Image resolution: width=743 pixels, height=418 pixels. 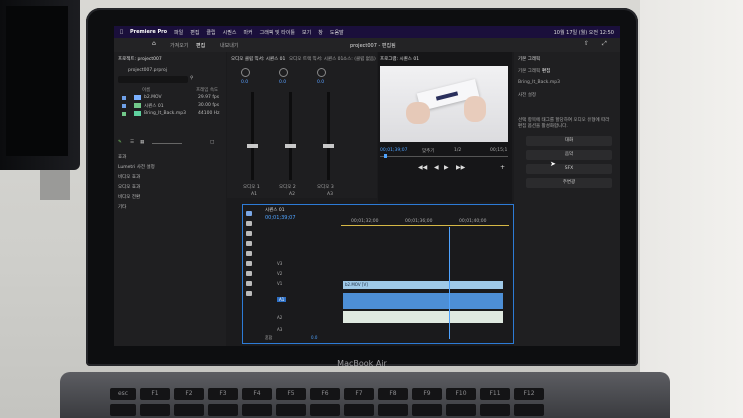 I want to click on track-label: A1, so click(x=282, y=299).